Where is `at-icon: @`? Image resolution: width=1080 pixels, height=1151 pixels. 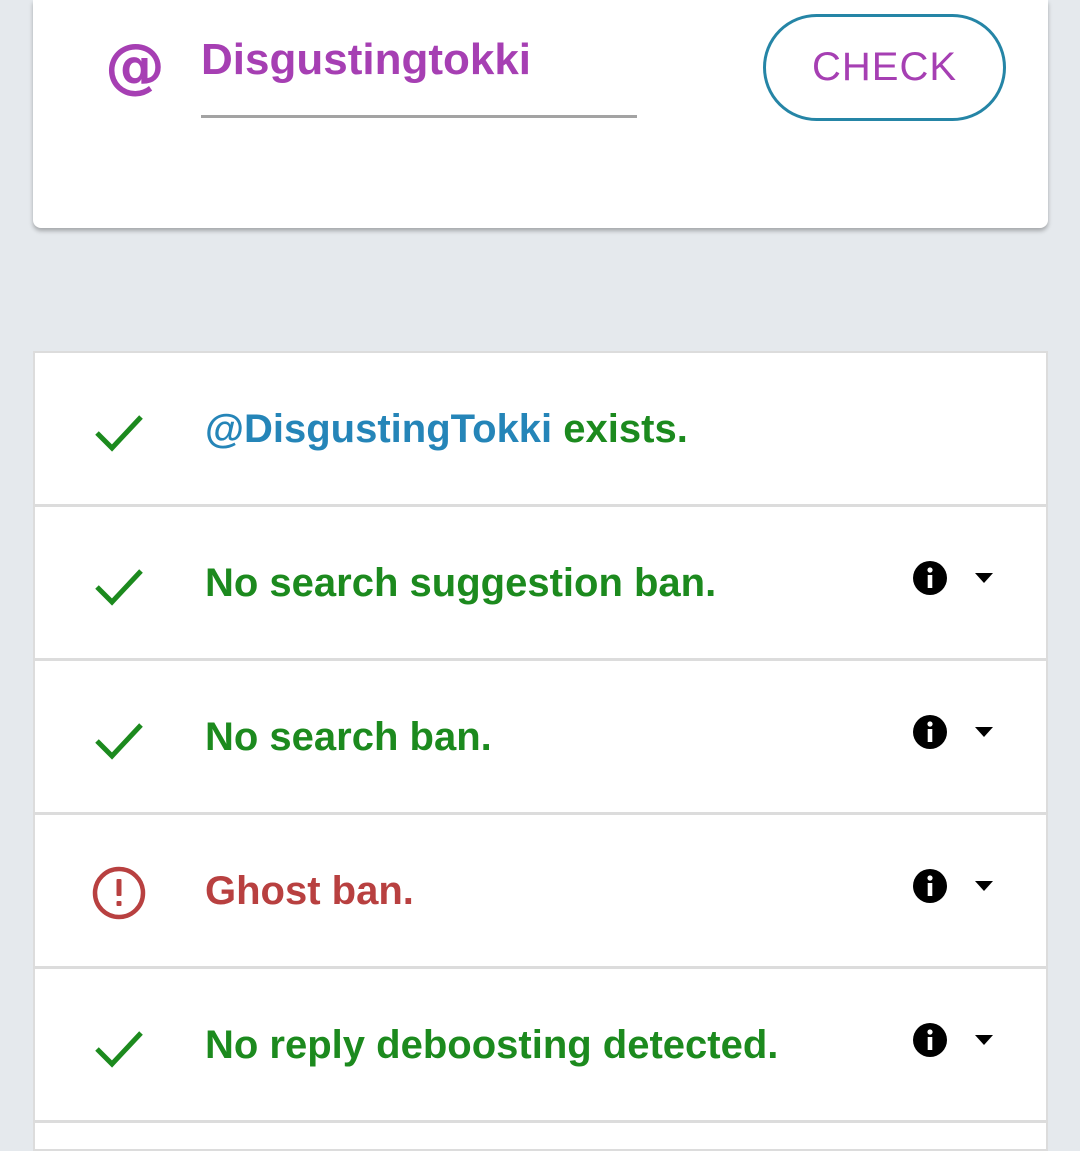
at-icon: @ is located at coordinates (135, 66).